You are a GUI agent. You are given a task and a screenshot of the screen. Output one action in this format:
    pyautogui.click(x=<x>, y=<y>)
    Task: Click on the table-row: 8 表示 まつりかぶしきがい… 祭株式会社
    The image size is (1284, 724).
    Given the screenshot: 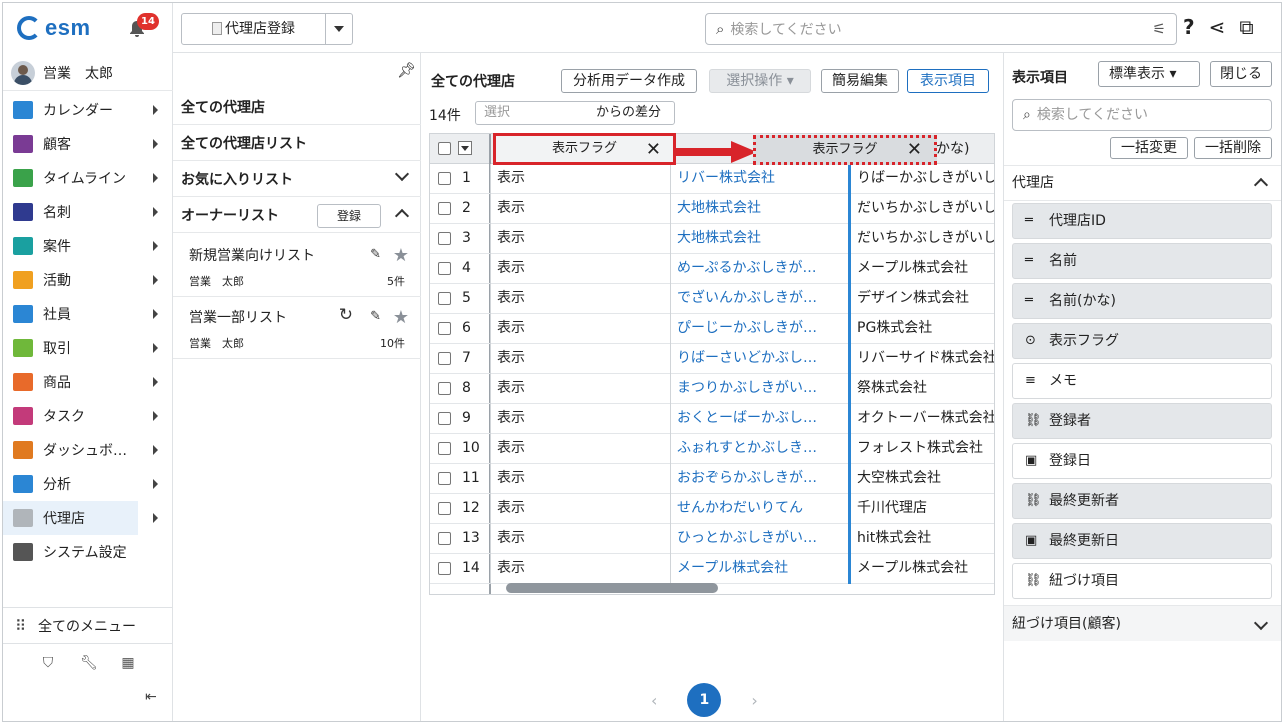 What is the action you would take?
    pyautogui.click(x=712, y=389)
    